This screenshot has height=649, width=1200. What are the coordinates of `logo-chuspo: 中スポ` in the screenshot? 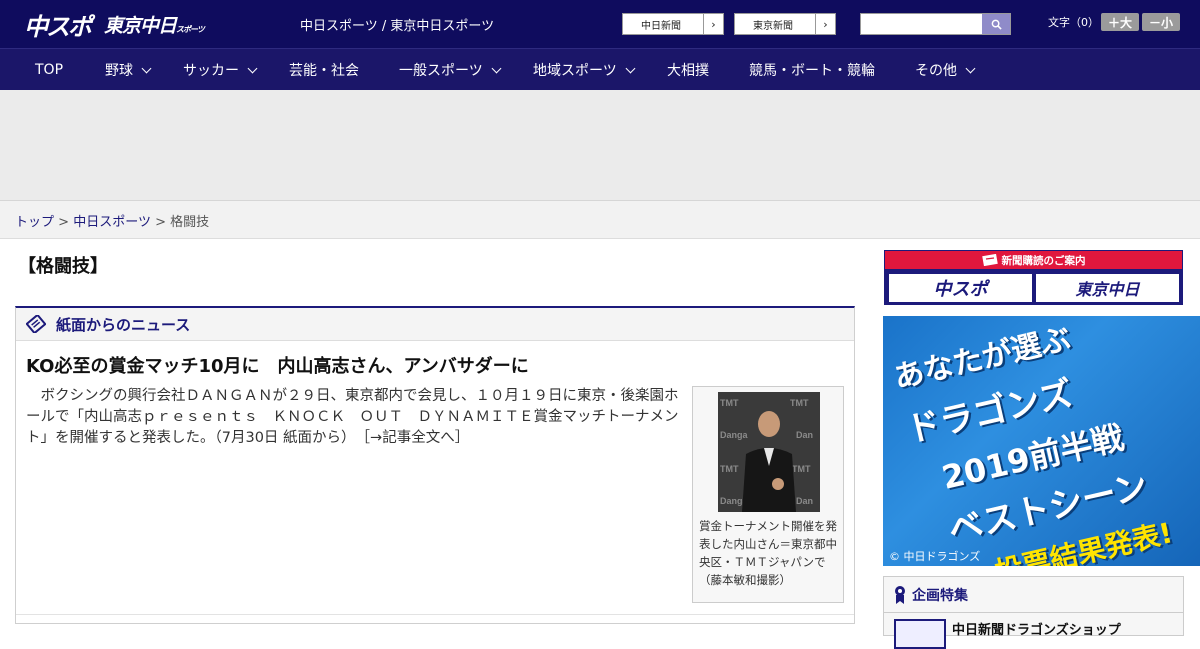 It's located at (58, 26).